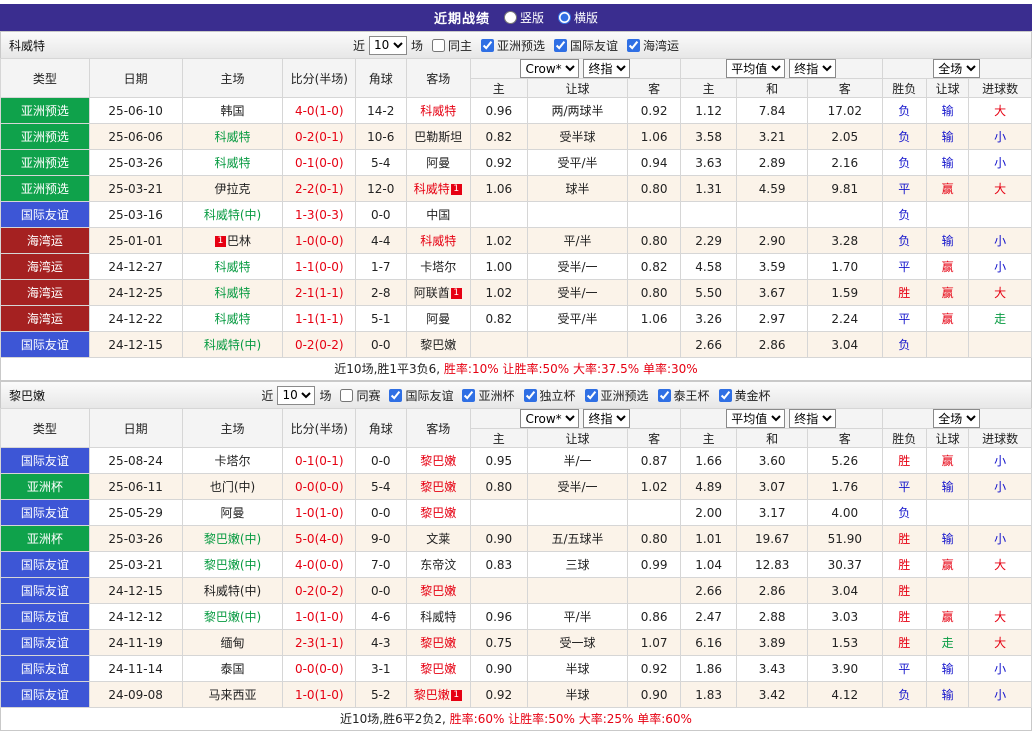 This screenshot has width=1032, height=732. What do you see at coordinates (772, 266) in the screenshot?
I see `avg-draw-cell: 3.59` at bounding box center [772, 266].